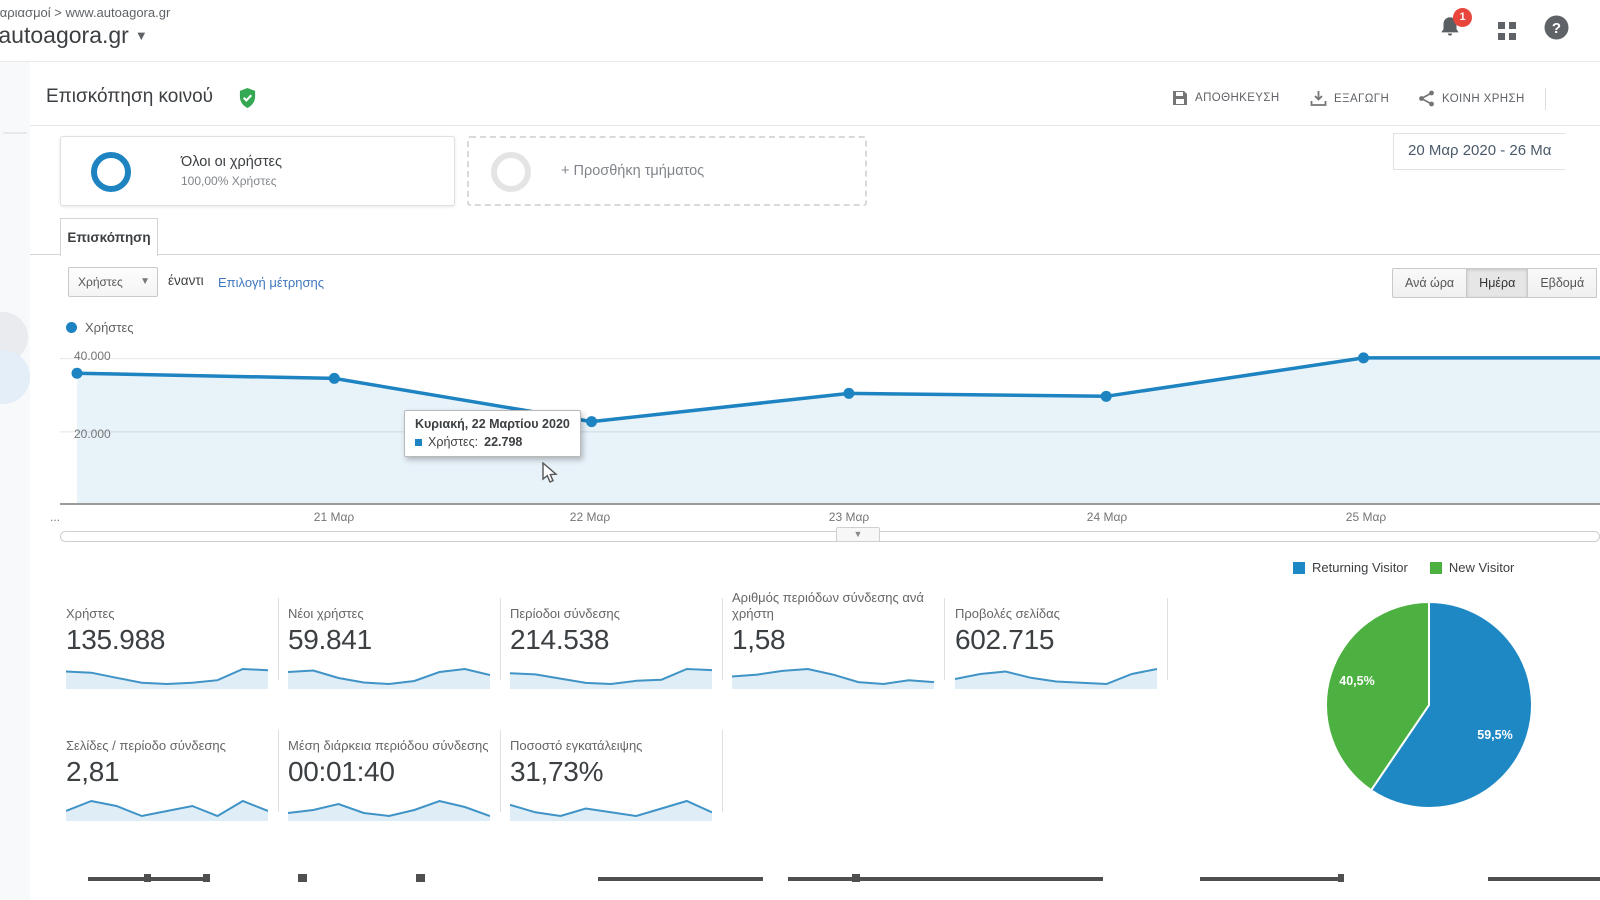  I want to click on timeline-handle: ▼, so click(858, 534).